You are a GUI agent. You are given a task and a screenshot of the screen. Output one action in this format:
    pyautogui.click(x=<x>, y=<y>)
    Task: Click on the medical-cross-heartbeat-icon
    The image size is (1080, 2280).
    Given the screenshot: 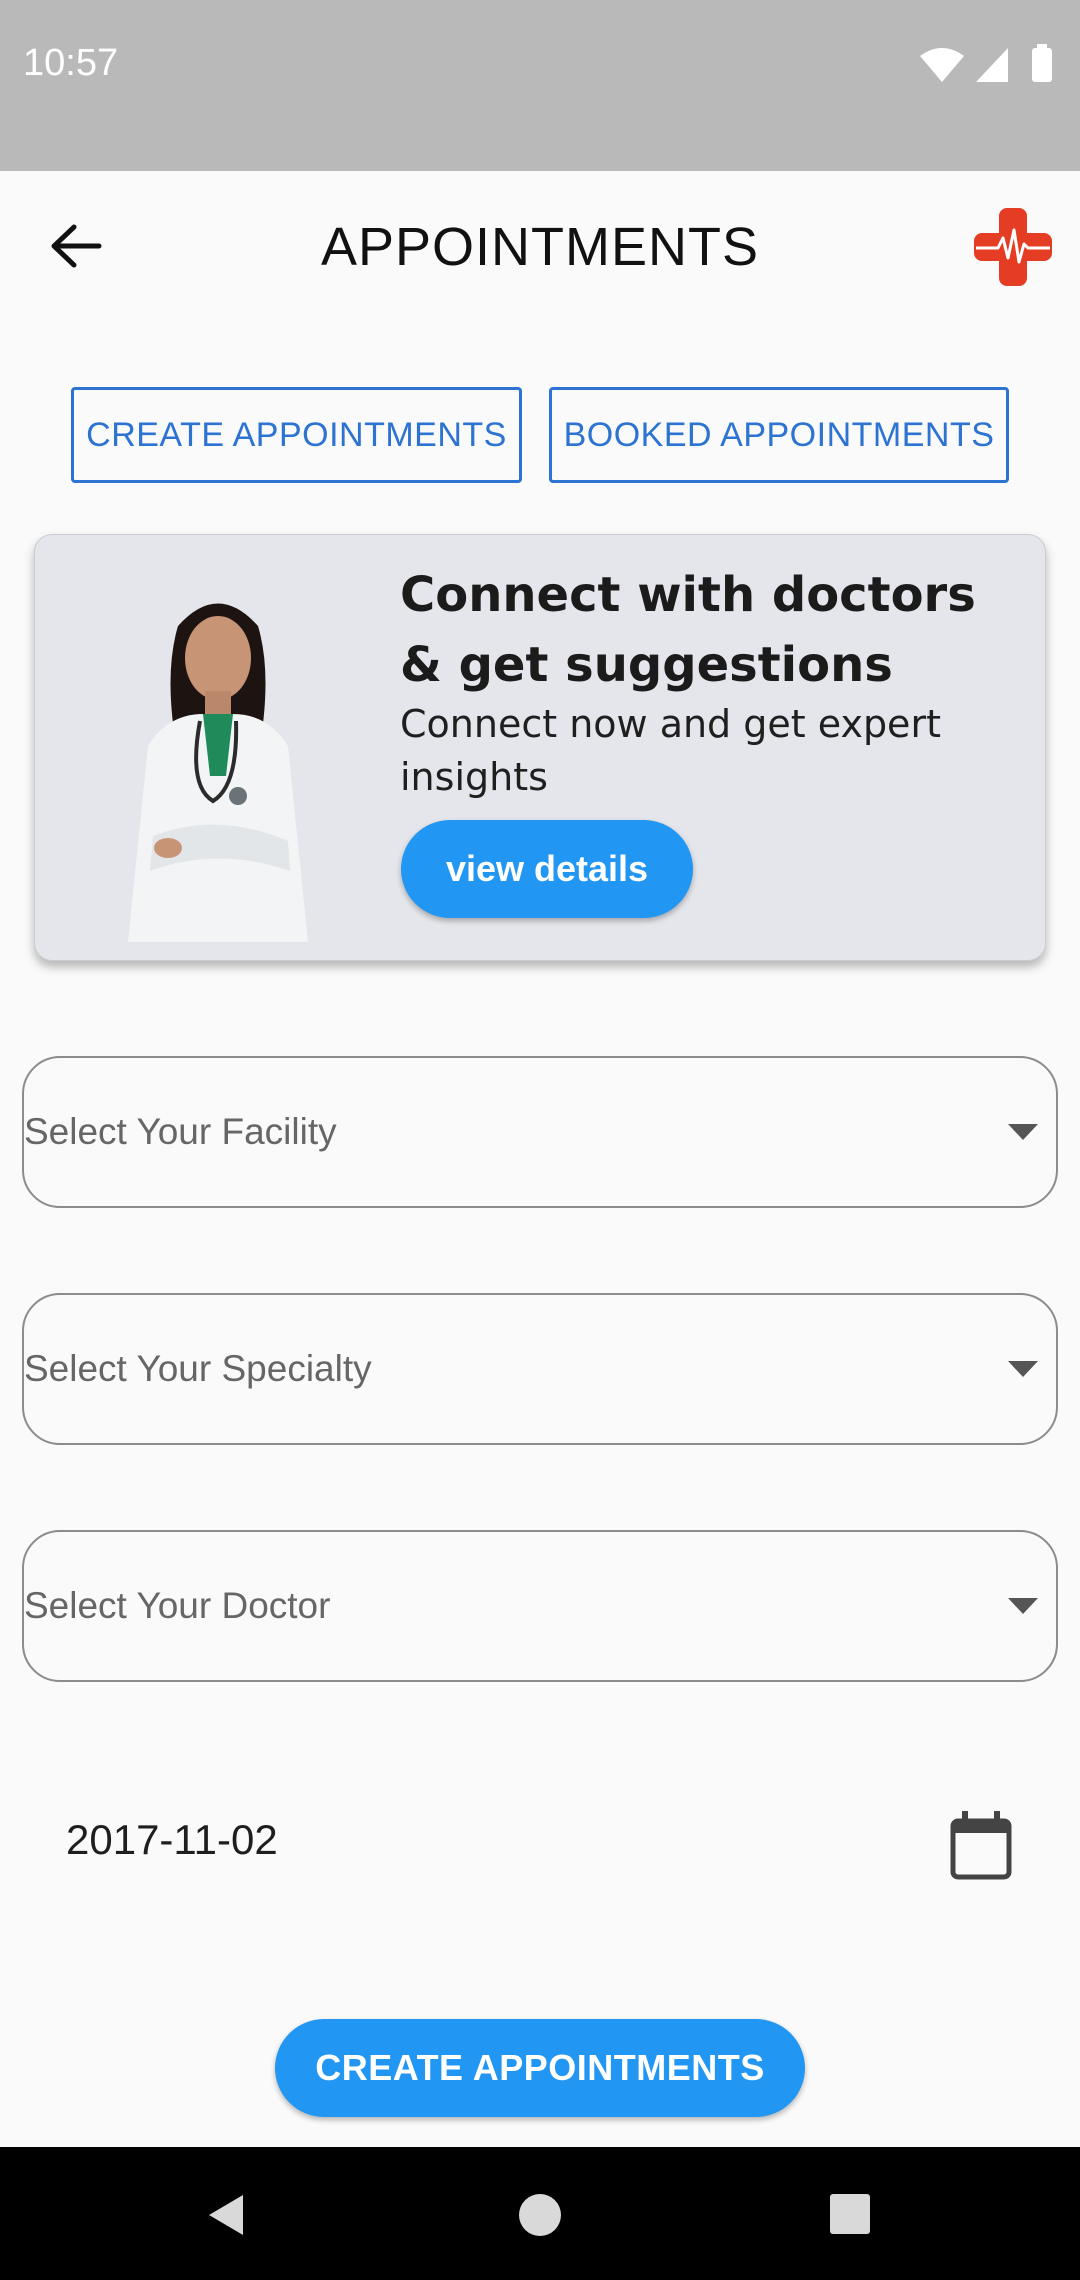 What is the action you would take?
    pyautogui.click(x=1013, y=247)
    